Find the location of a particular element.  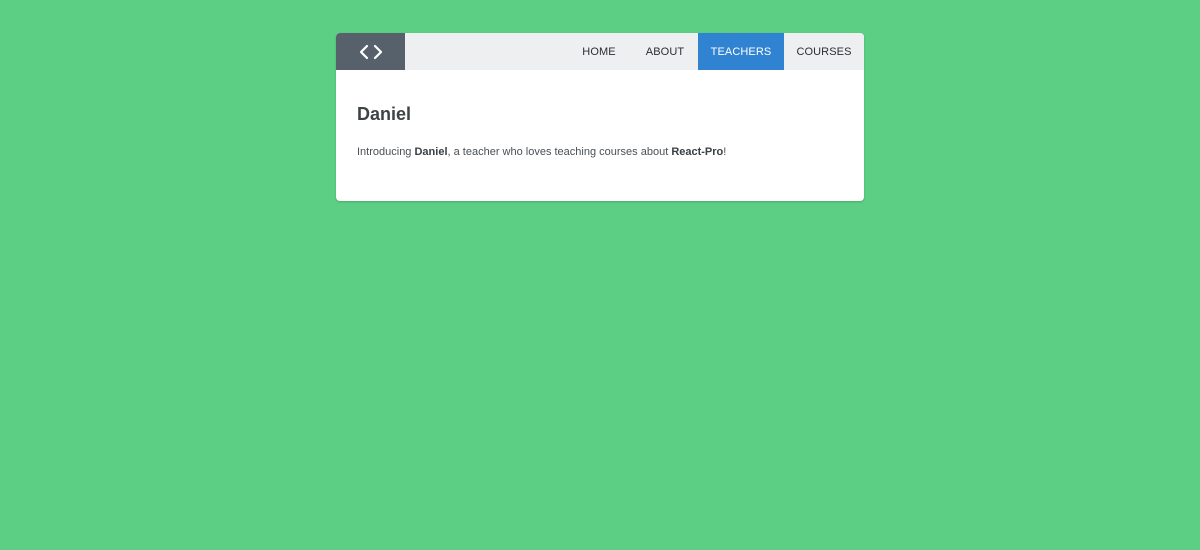

code-brackets-icon is located at coordinates (370, 51).